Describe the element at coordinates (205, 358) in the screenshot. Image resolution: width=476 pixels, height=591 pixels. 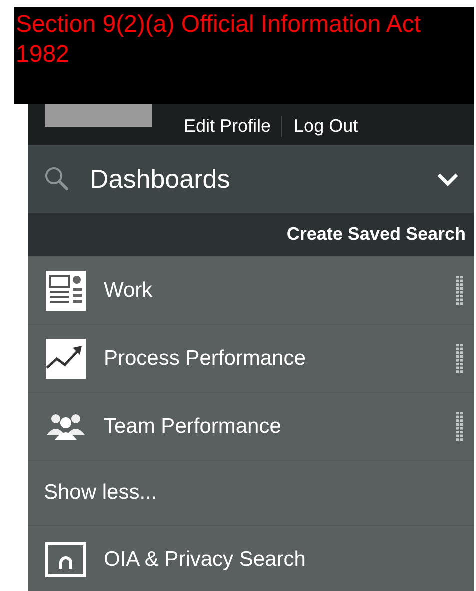
I see `menu-item-label: Process Performance` at that location.